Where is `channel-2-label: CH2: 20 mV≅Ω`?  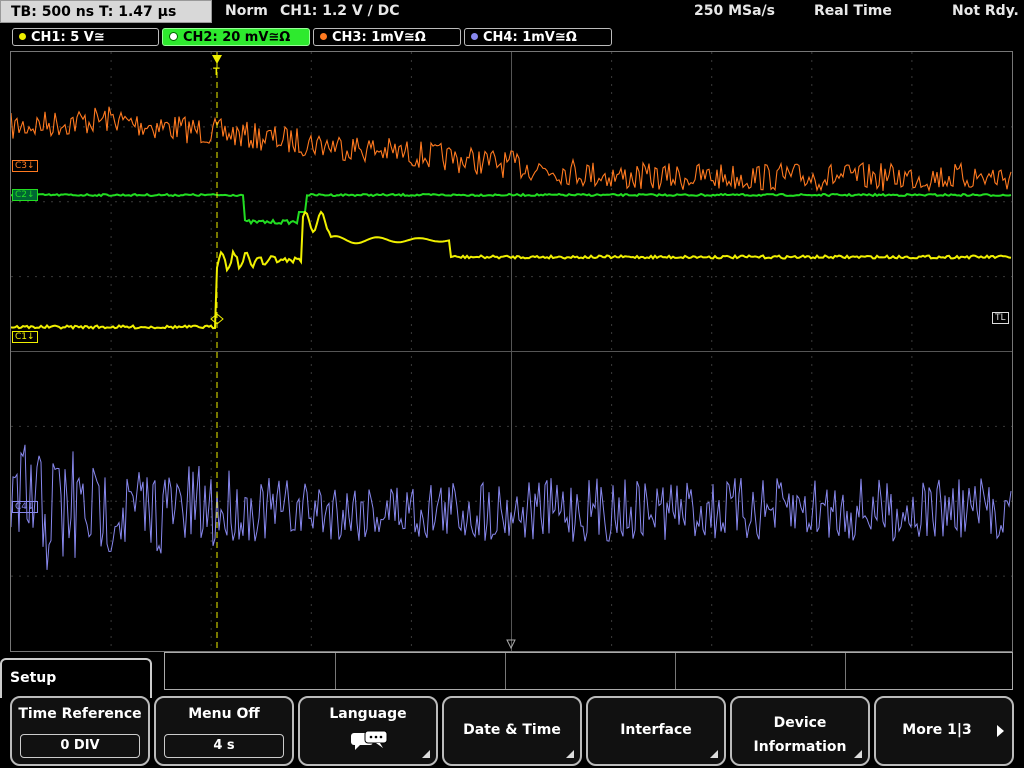 channel-2-label: CH2: 20 mV≅Ω is located at coordinates (237, 37).